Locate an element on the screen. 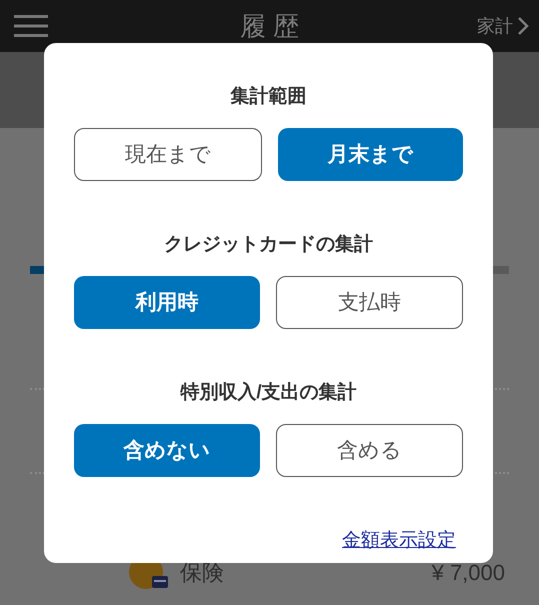 The height and width of the screenshot is (605, 539). page-title: 履 歴 is located at coordinates (270, 26).